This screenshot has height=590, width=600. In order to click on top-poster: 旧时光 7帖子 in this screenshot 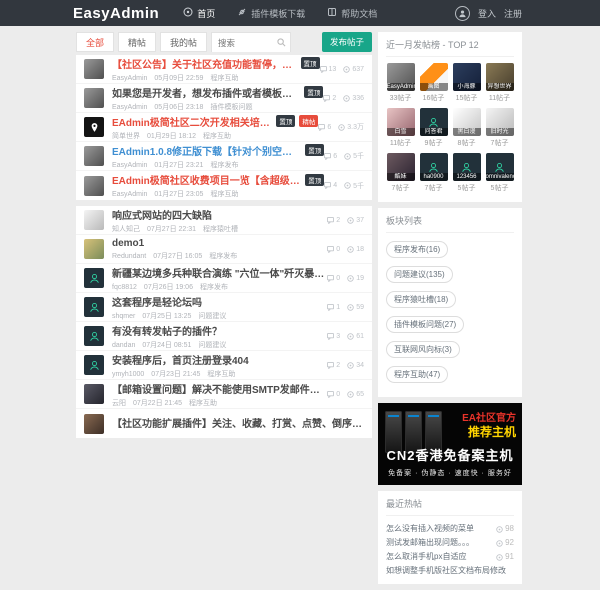, I will do `click(499, 129)`.